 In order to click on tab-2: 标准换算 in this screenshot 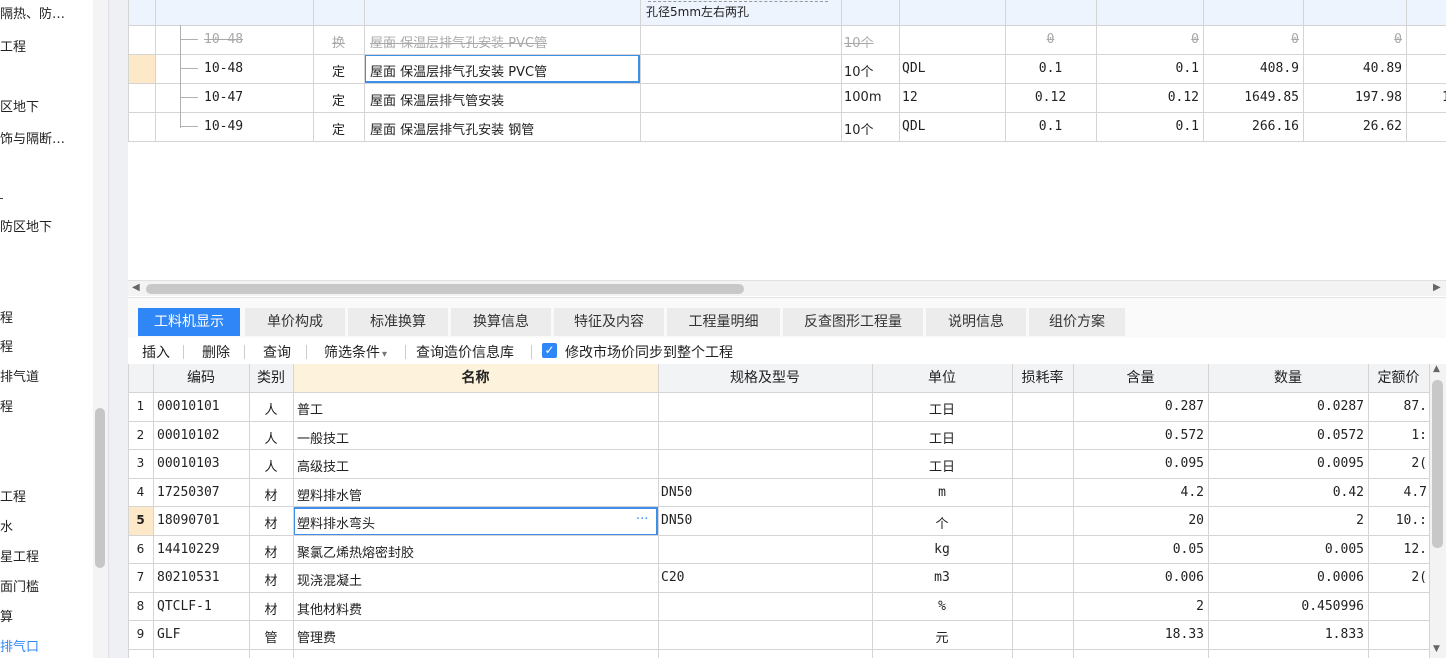, I will do `click(398, 322)`.